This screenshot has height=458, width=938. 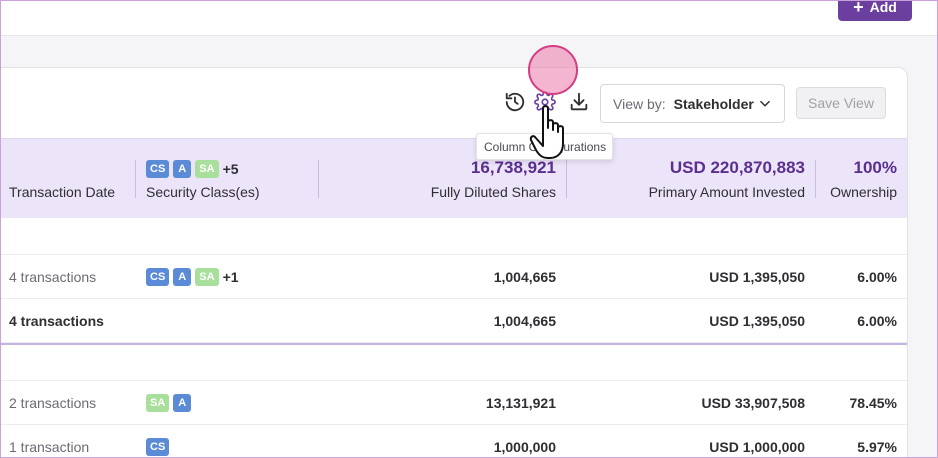 I want to click on add-button: + Add, so click(x=875, y=10).